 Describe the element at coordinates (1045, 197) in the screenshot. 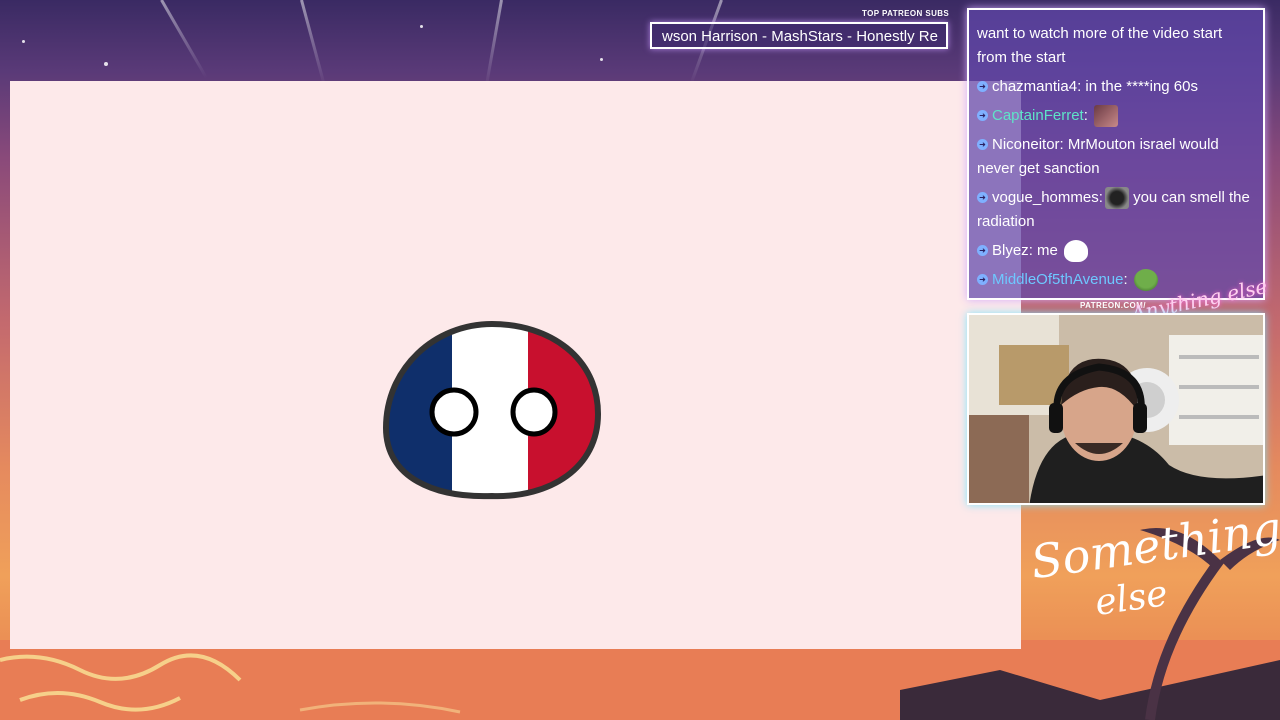

I see `chat-username: vogue_hommes` at that location.